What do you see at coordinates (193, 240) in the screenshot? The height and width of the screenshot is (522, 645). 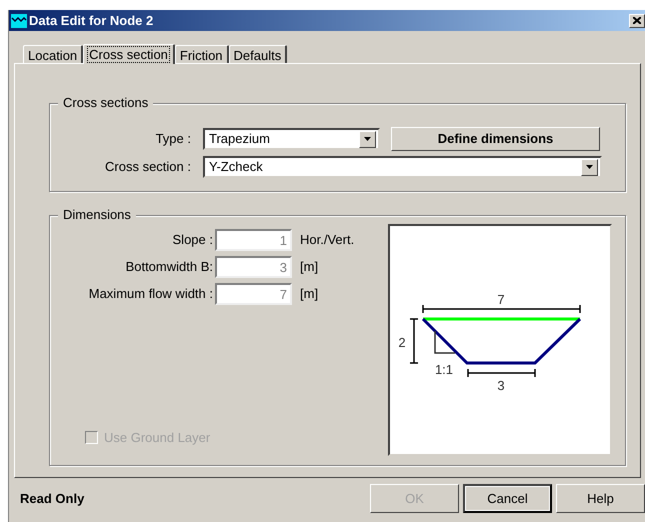 I see `field-label: Slope :` at bounding box center [193, 240].